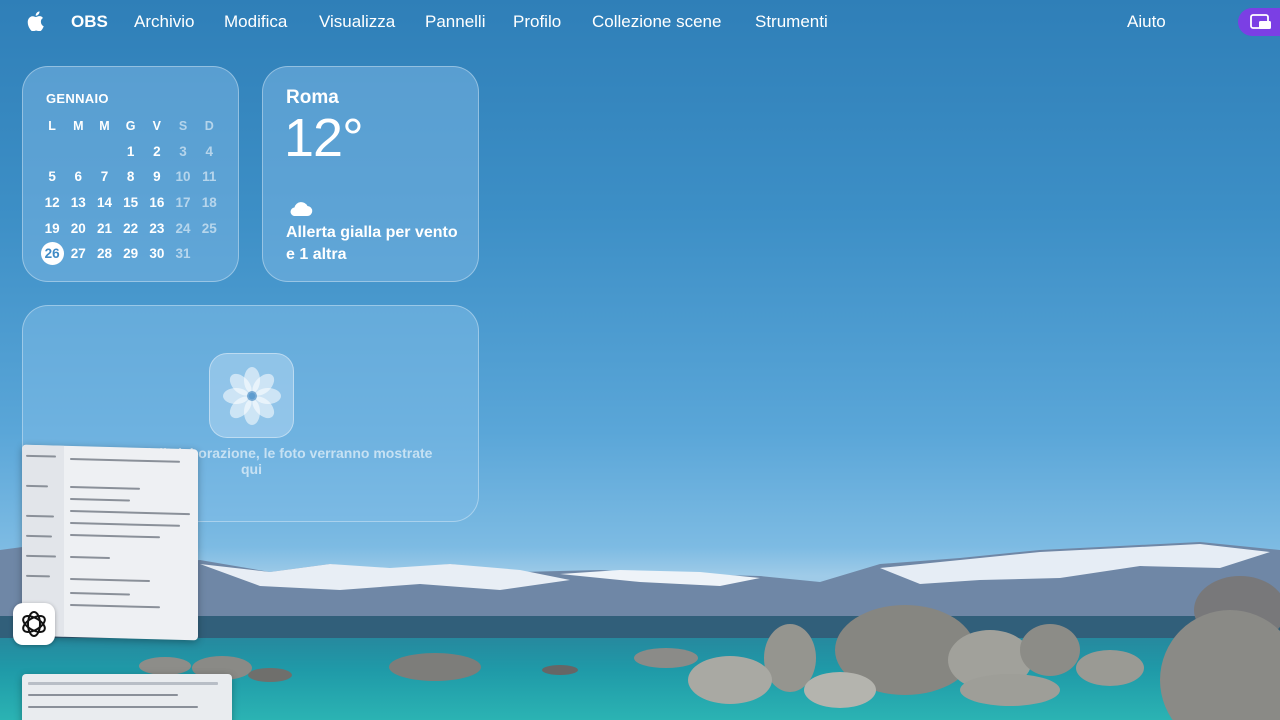  Describe the element at coordinates (183, 125) in the screenshot. I see `calendar-weekday: S` at that location.